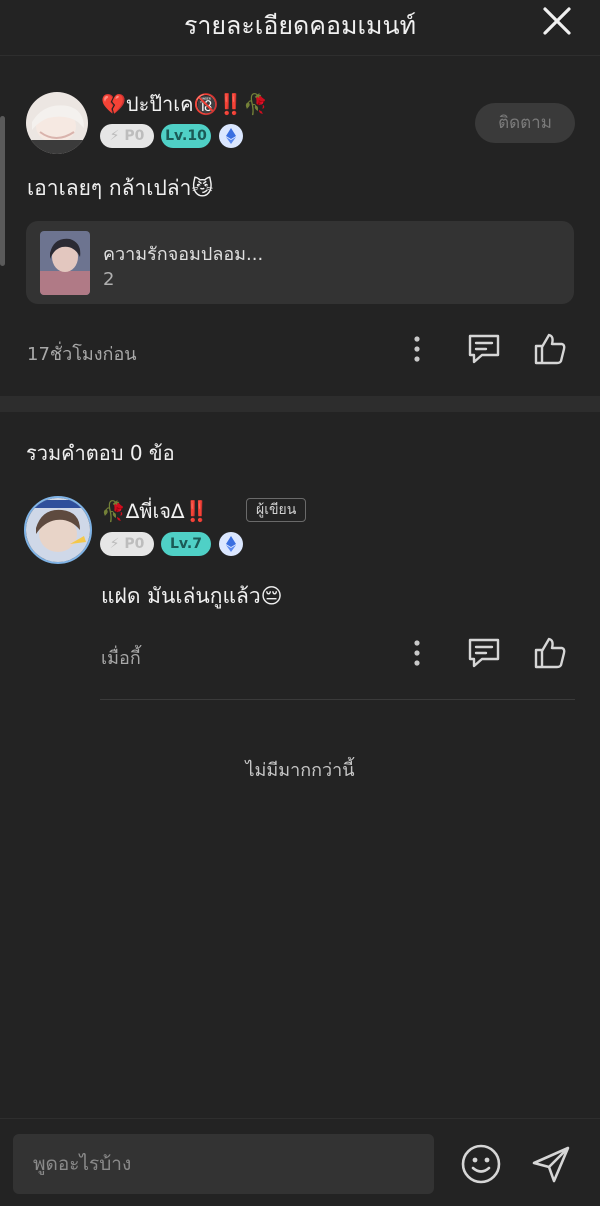 Image resolution: width=600 pixels, height=1206 pixels. What do you see at coordinates (82, 354) in the screenshot?
I see `comment-time: 17ชั่วโมงก่อน` at bounding box center [82, 354].